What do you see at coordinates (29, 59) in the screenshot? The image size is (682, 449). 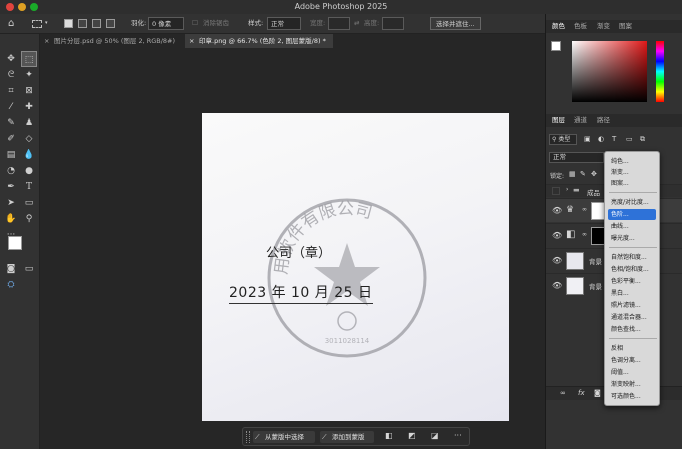 I see `rect-marquee-tool-icon: ⬚` at bounding box center [29, 59].